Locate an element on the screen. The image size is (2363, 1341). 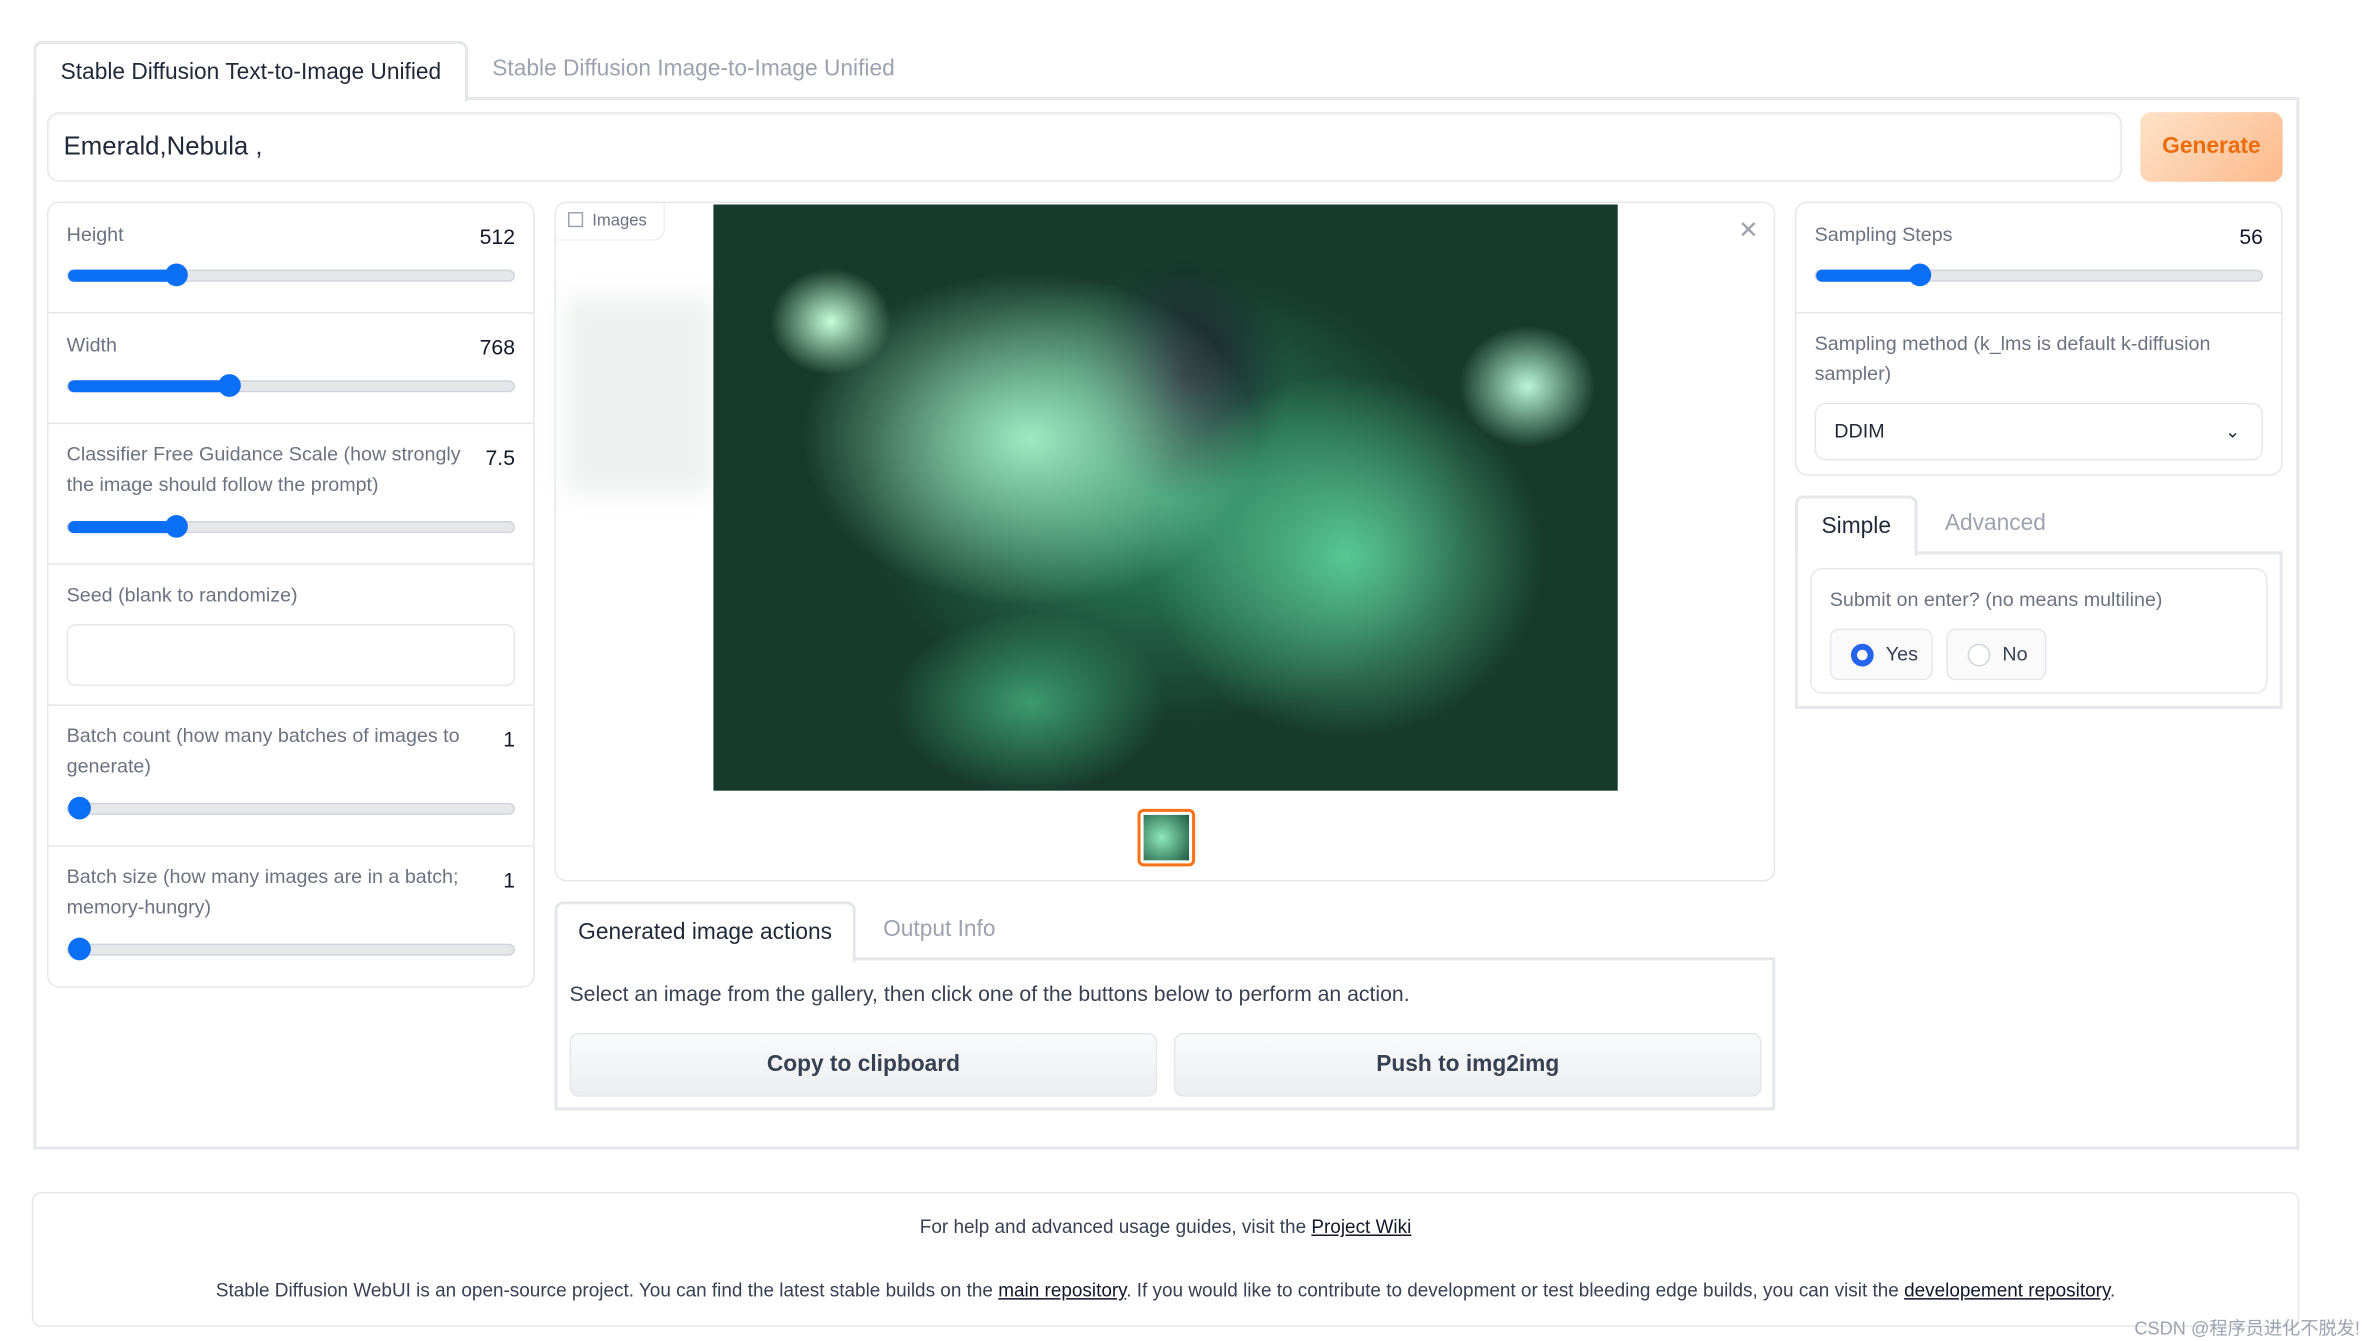
steps-label: Sampling Steps is located at coordinates (1883, 234).